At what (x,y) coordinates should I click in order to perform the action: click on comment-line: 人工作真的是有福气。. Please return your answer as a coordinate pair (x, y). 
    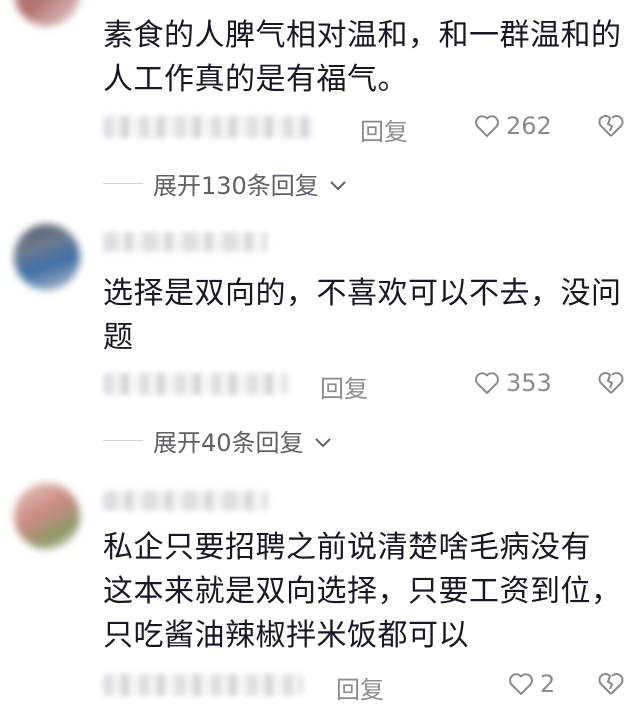
    Looking at the image, I should click on (255, 79).